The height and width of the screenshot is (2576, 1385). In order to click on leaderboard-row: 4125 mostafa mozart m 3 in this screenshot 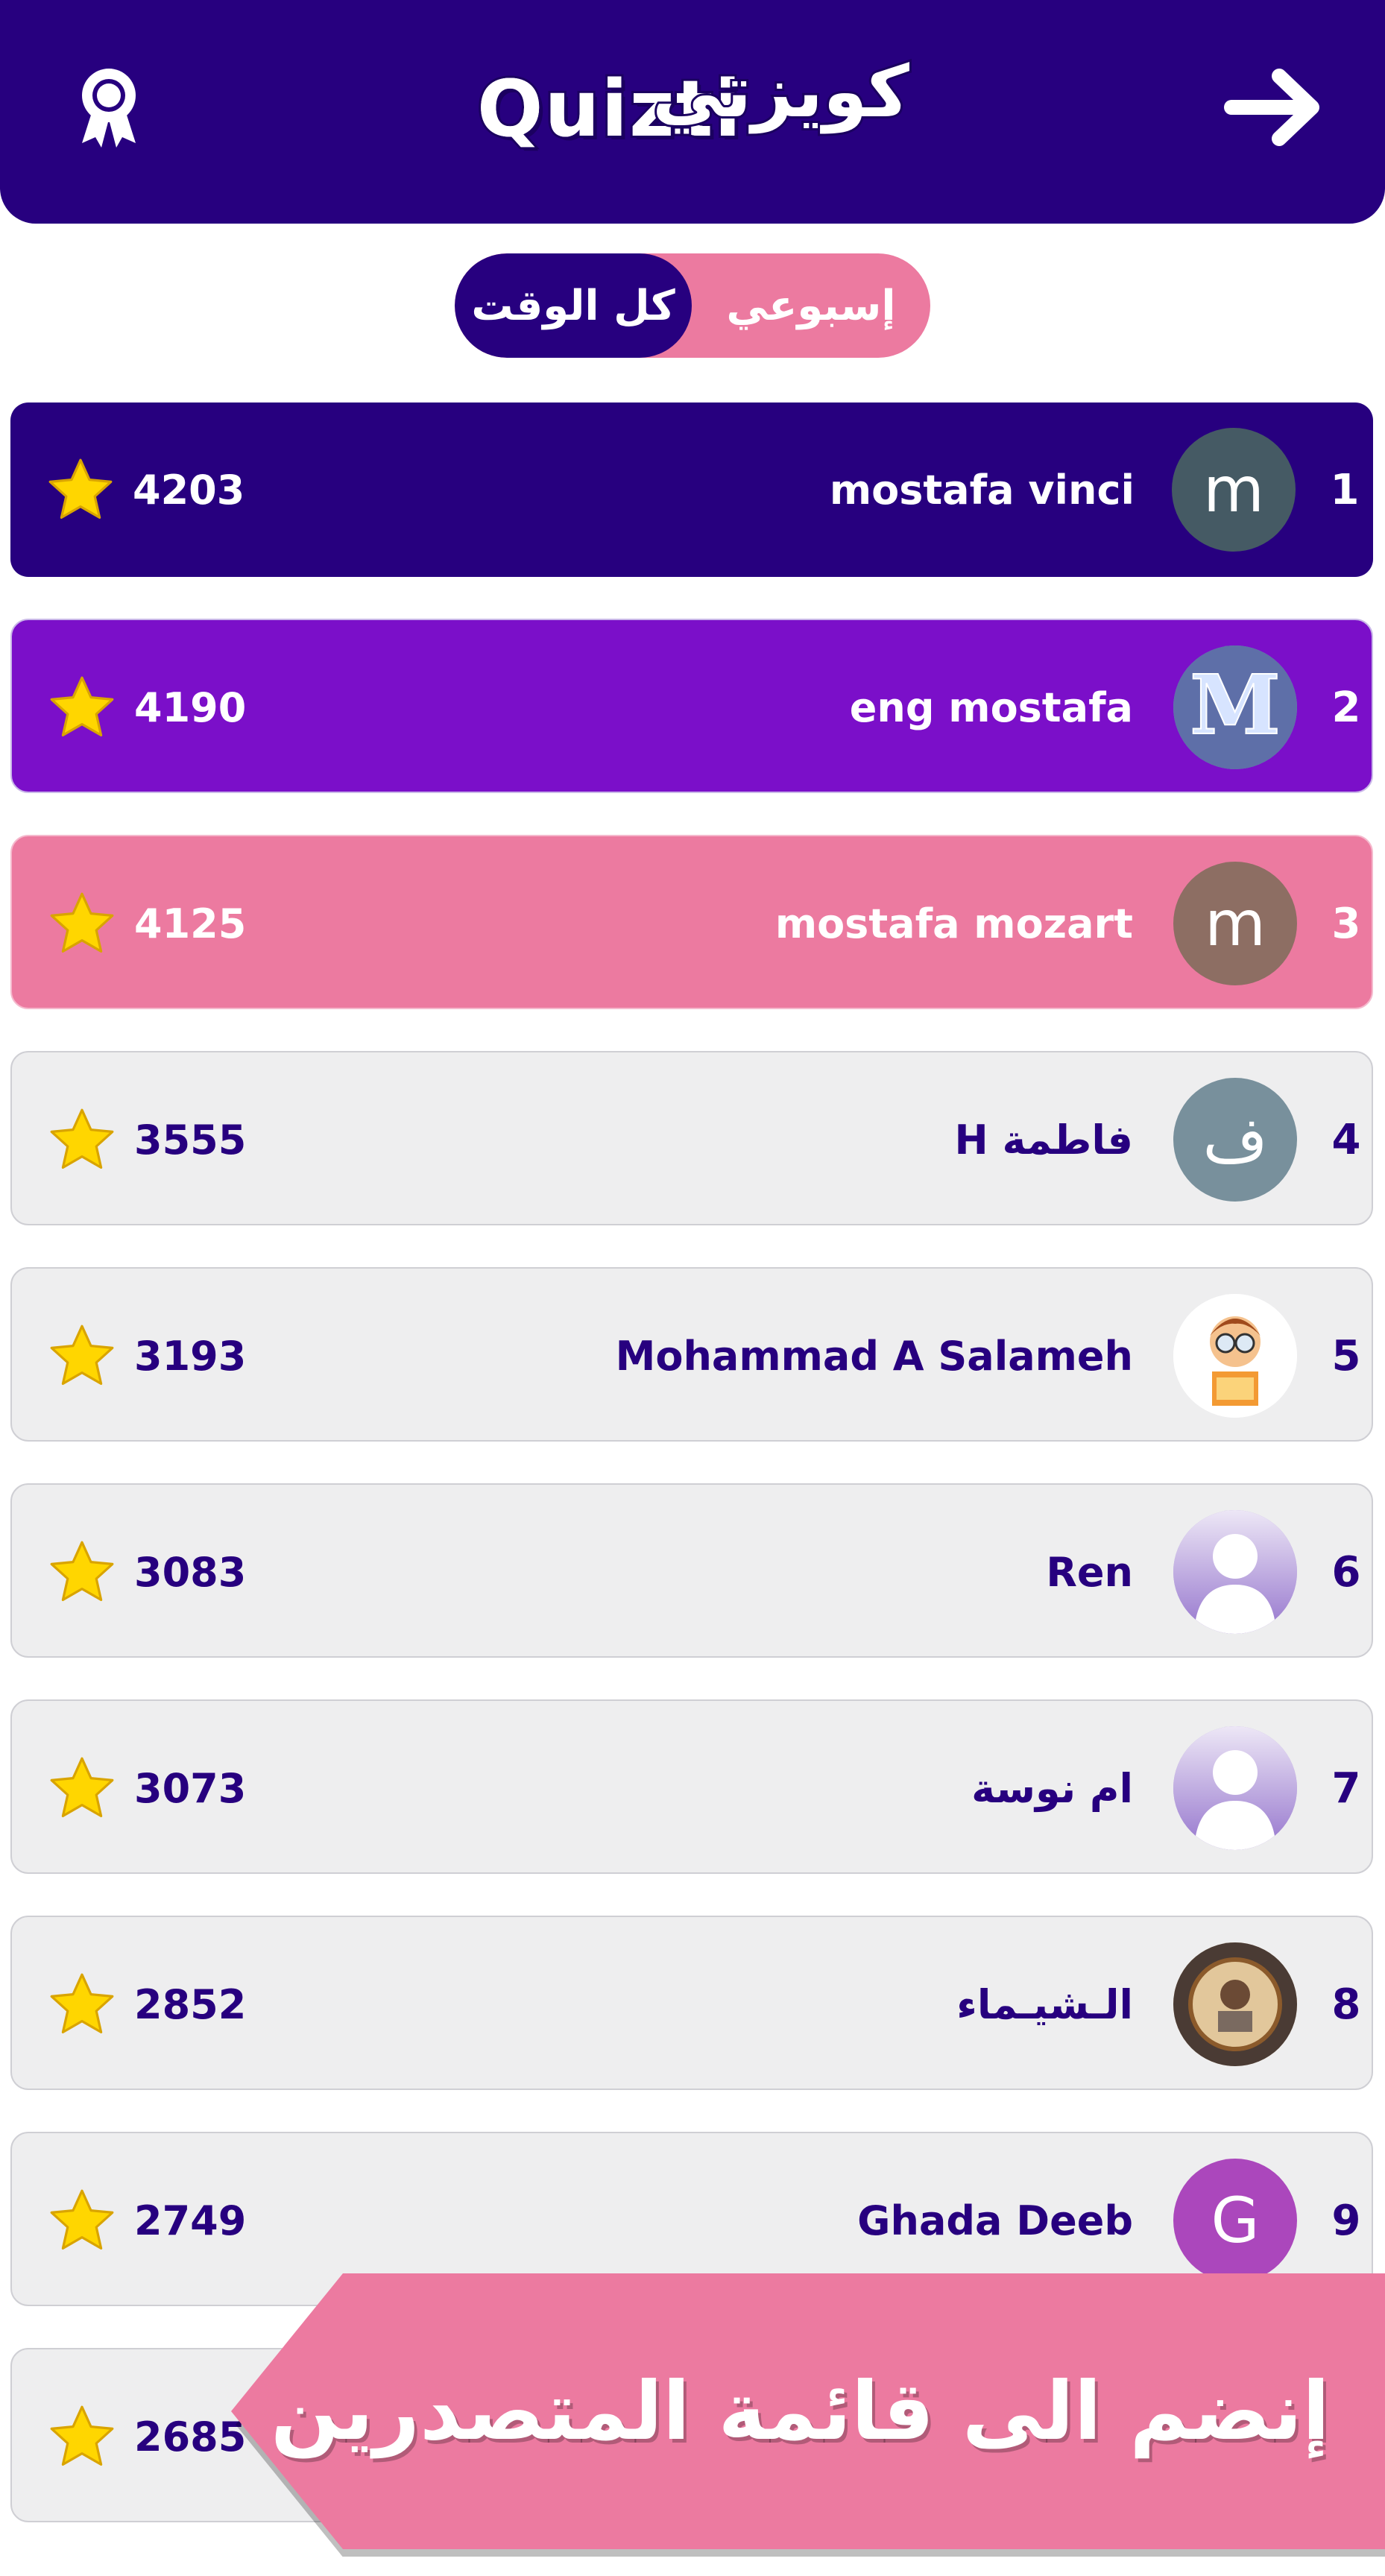, I will do `click(691, 922)`.